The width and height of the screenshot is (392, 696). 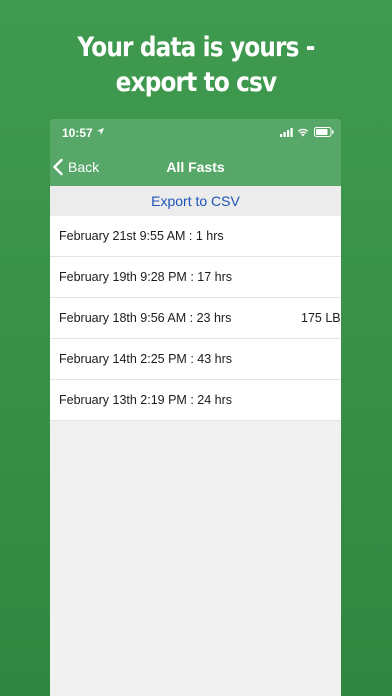 What do you see at coordinates (195, 133) in the screenshot?
I see `status-bar: 10:57` at bounding box center [195, 133].